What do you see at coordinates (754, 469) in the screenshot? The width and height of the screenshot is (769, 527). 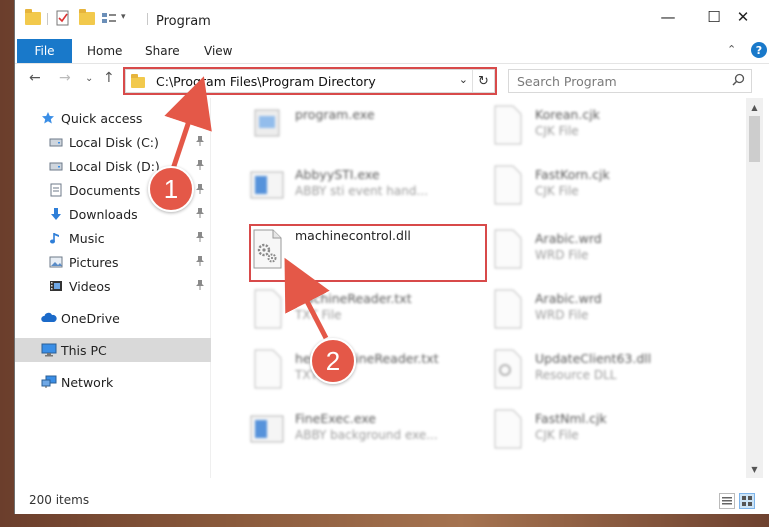 I see `scroll-down-icon: ▼` at bounding box center [754, 469].